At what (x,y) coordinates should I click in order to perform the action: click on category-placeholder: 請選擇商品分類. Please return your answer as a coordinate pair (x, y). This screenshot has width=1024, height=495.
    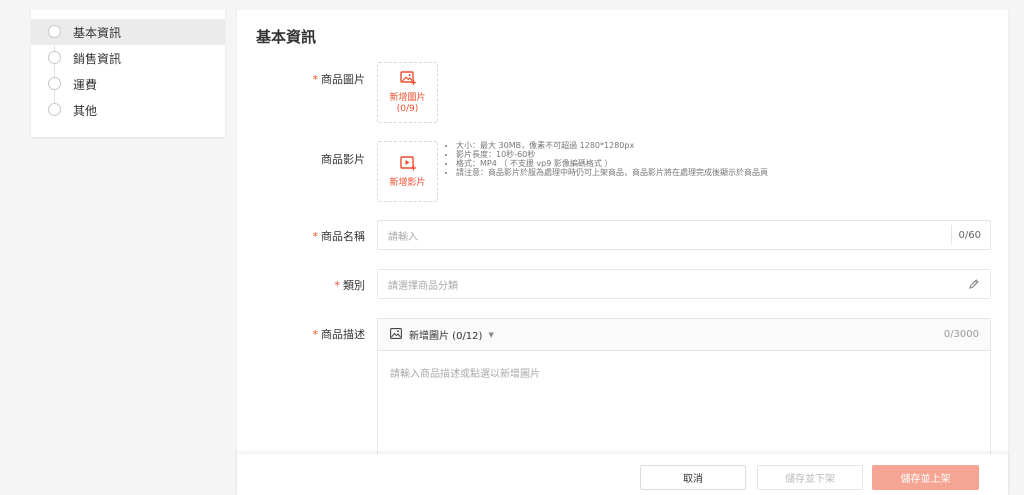
    Looking at the image, I should click on (423, 286).